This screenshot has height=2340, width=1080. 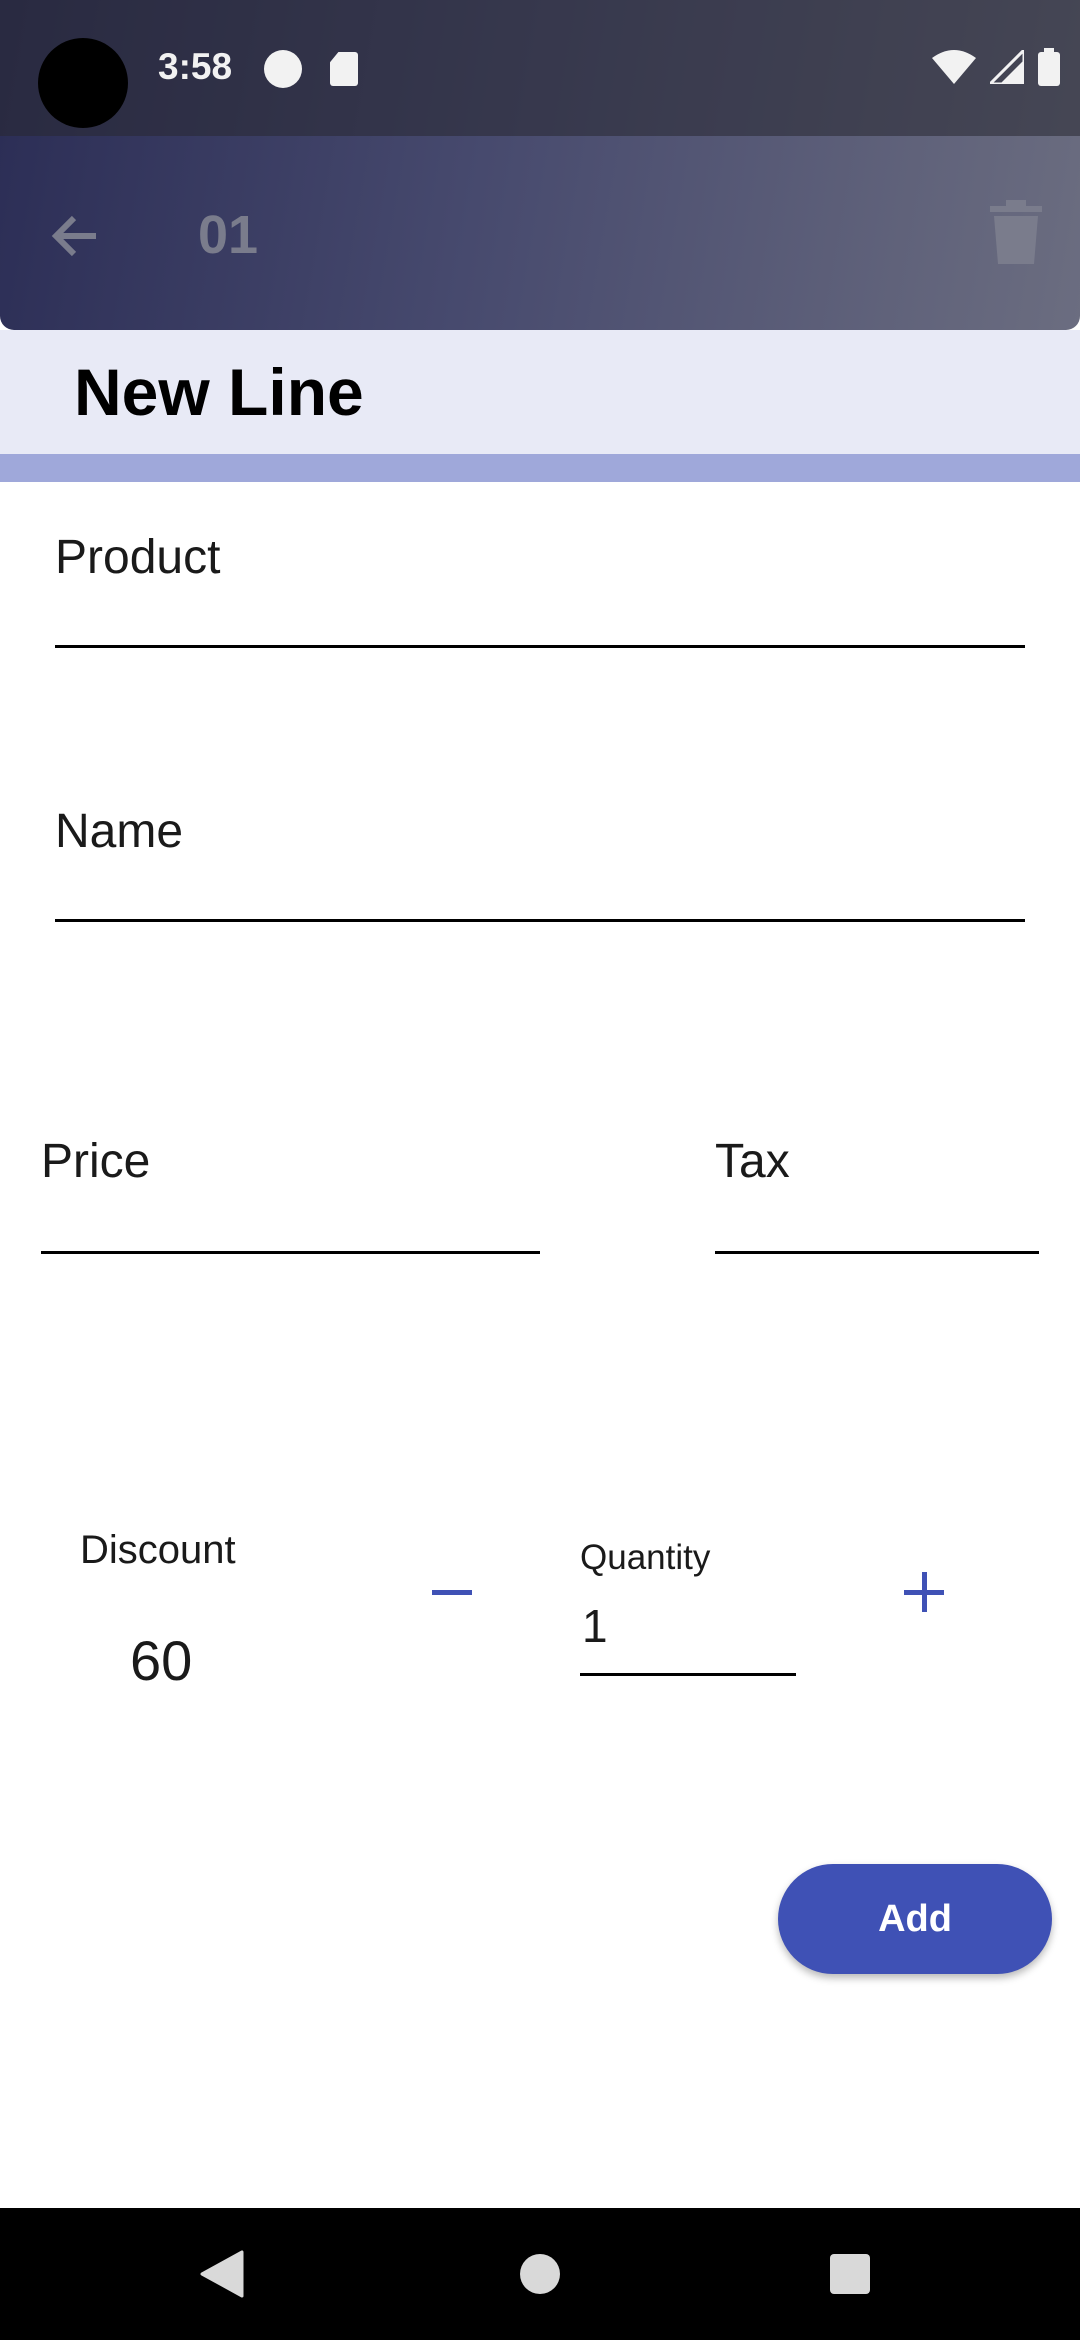 I want to click on background-title: 01, so click(x=228, y=235).